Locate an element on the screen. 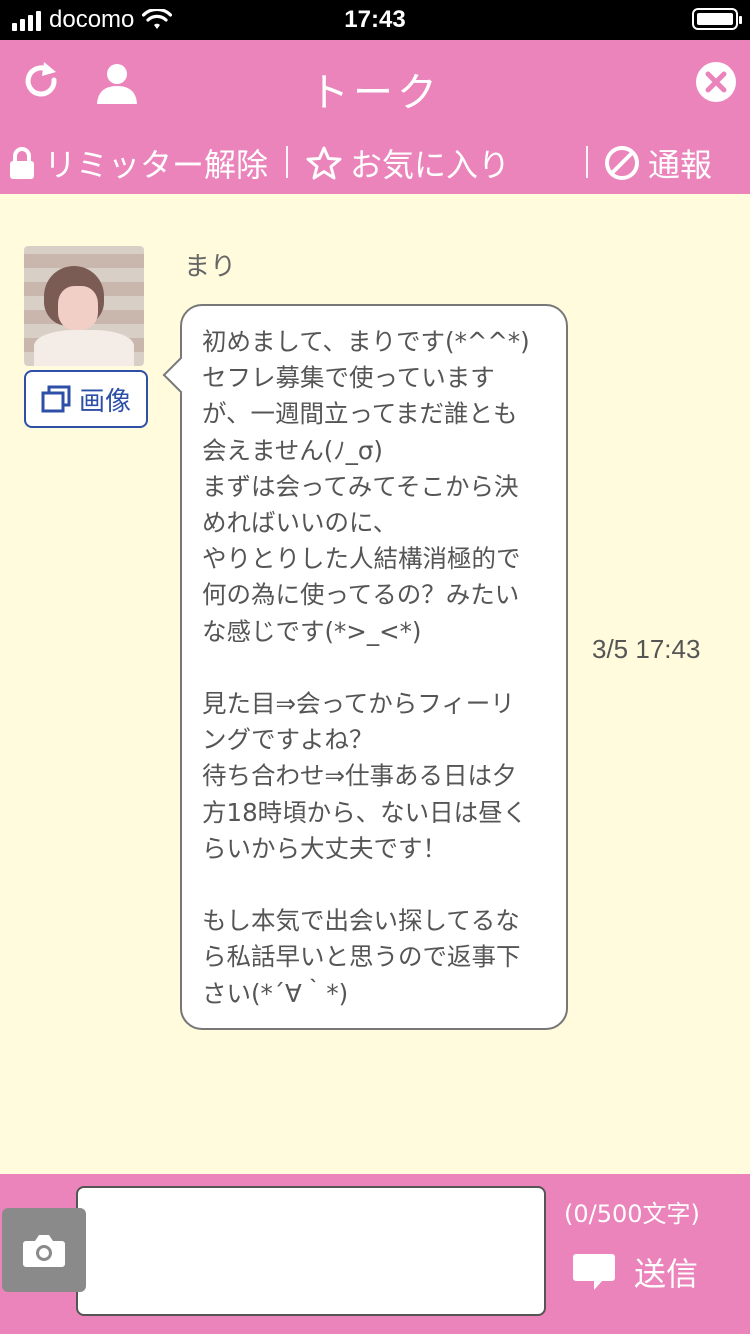 This screenshot has height=1334, width=750. report-button: 通報 is located at coordinates (658, 163).